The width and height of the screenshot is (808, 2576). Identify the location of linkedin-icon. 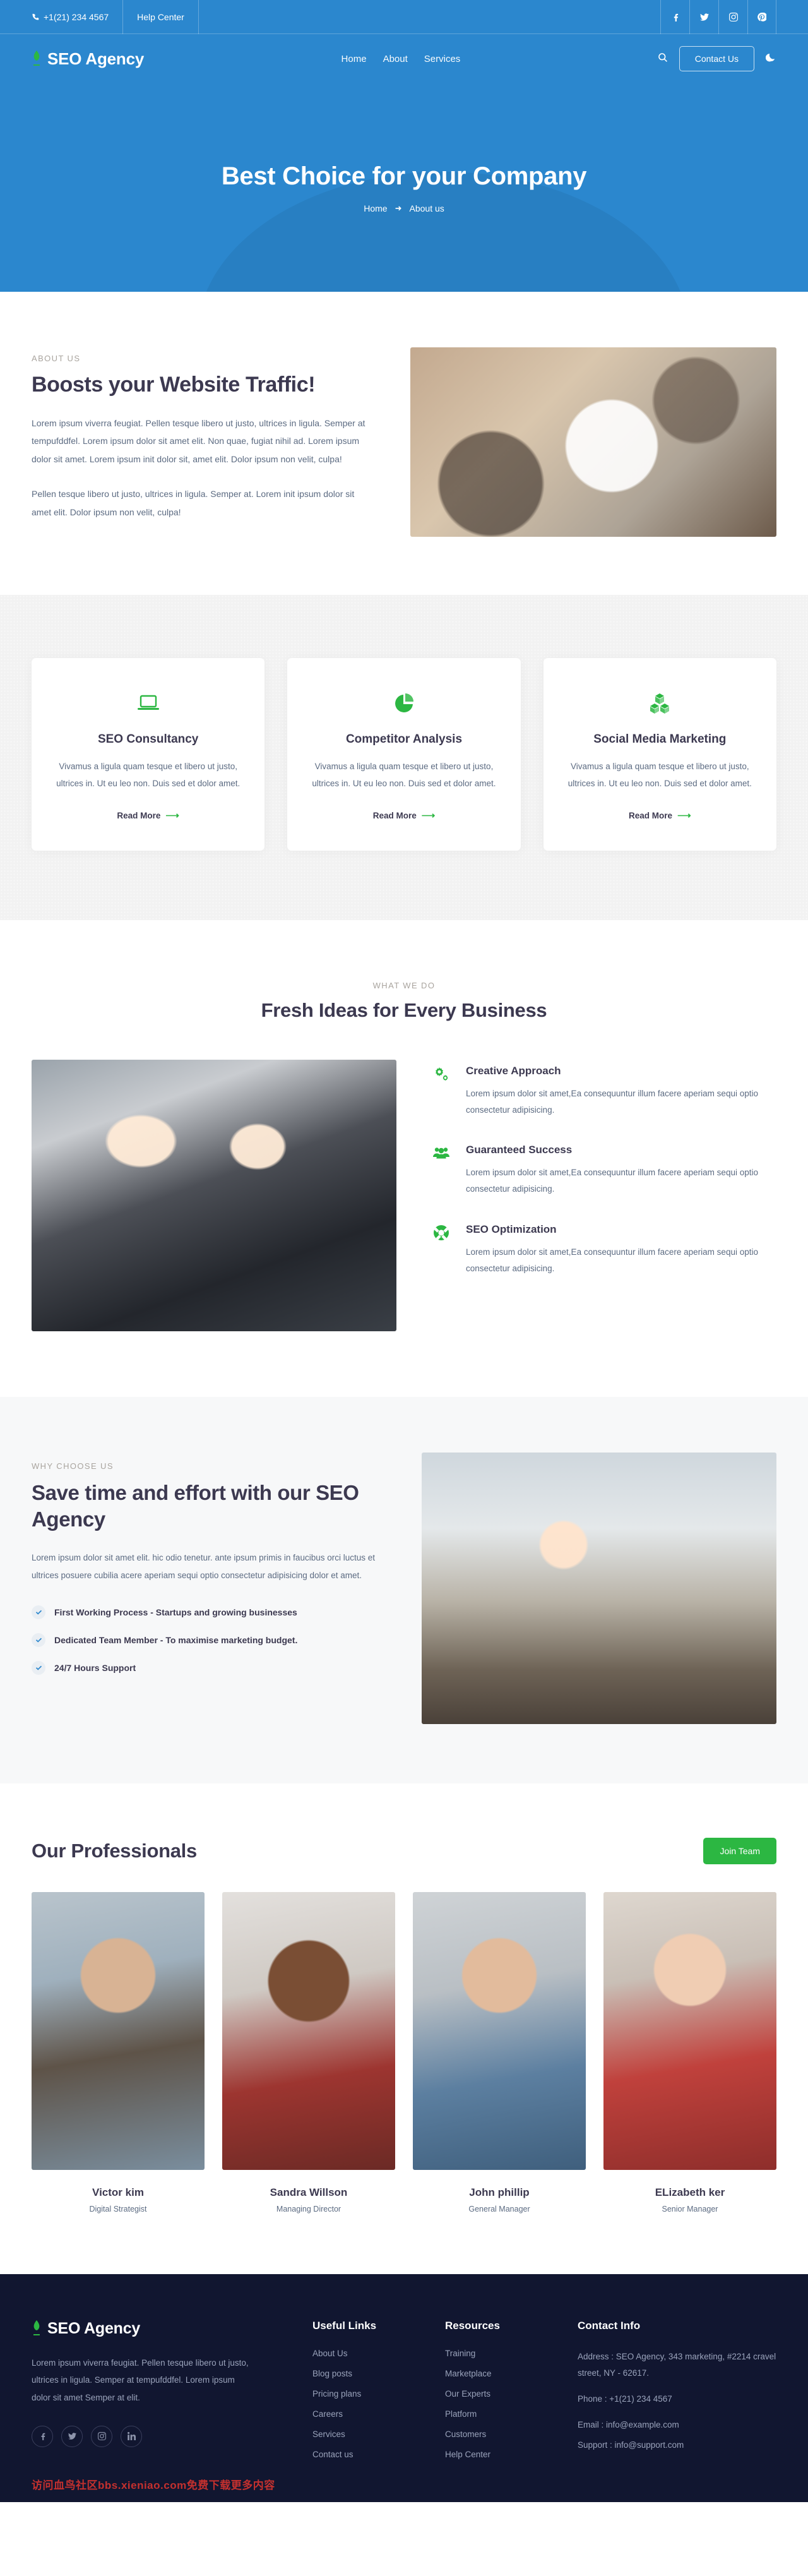
(131, 2436).